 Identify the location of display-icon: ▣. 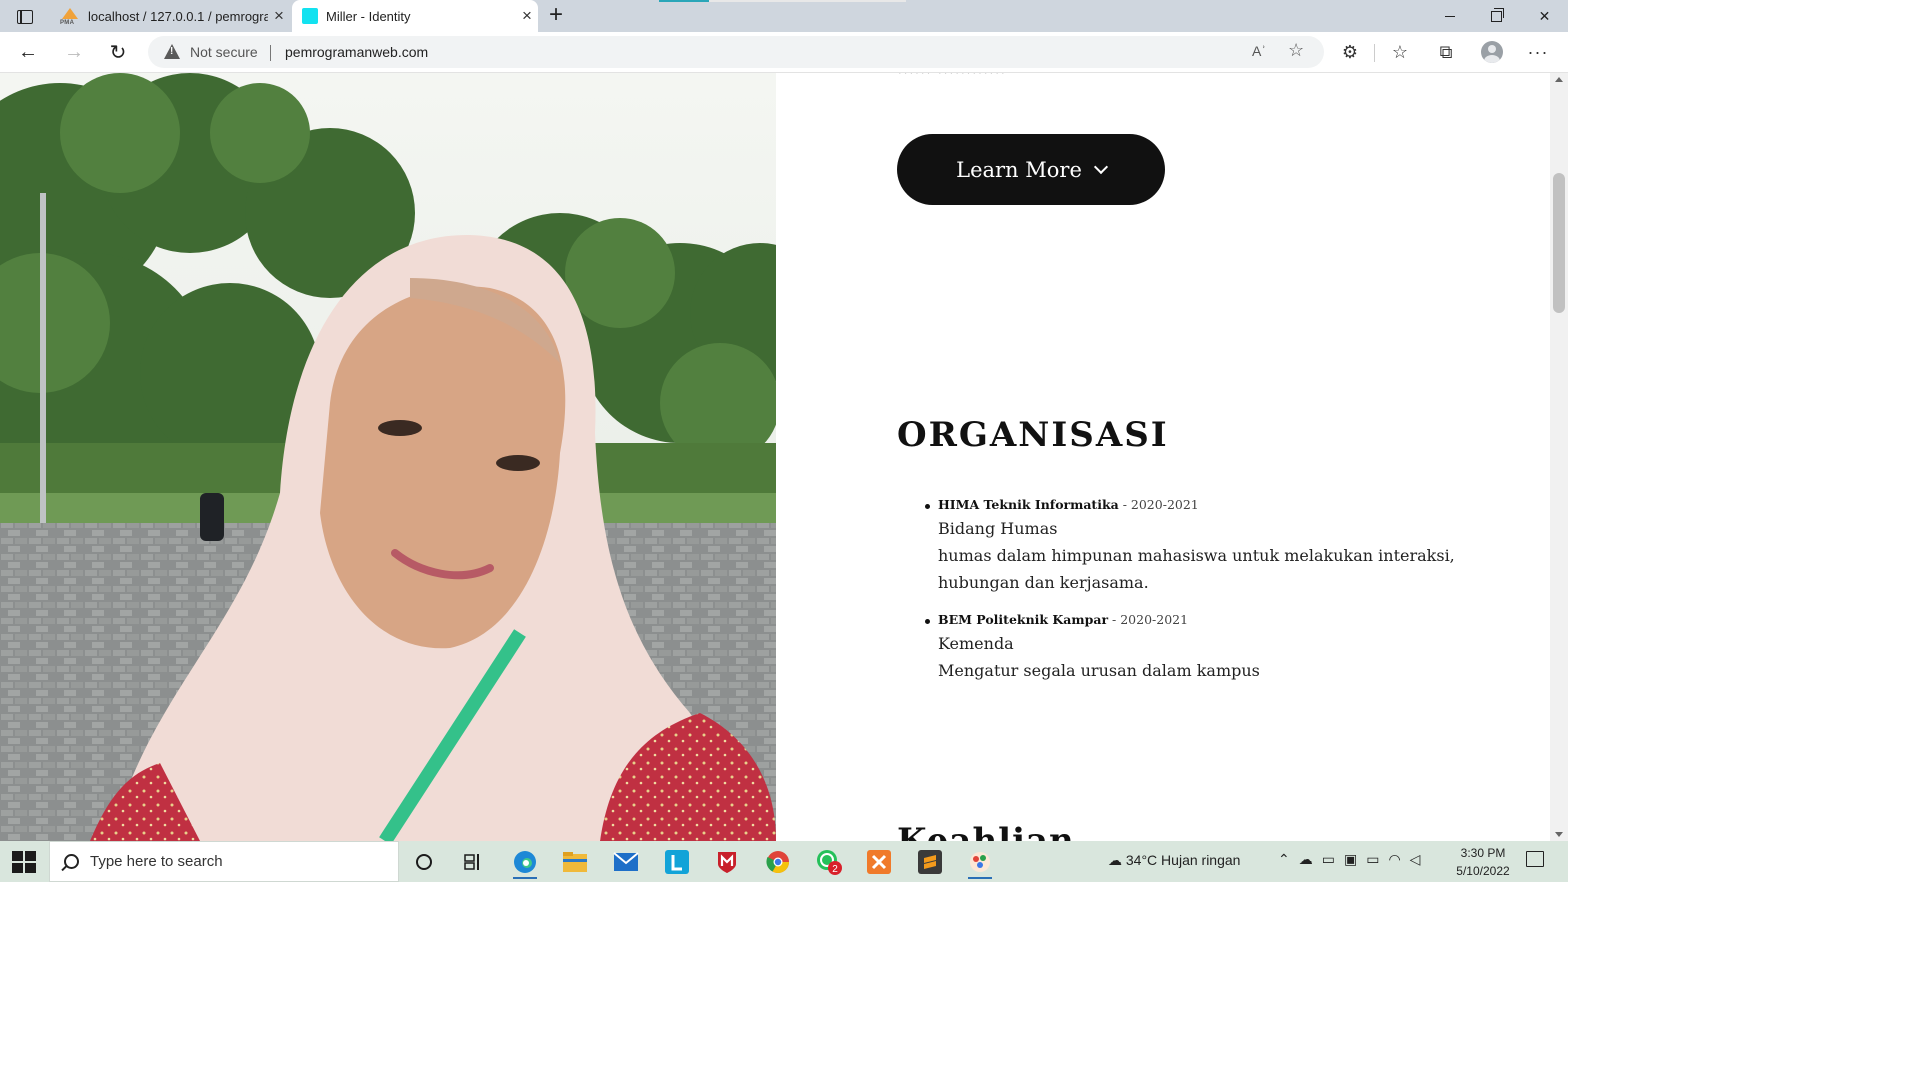
(1355, 859).